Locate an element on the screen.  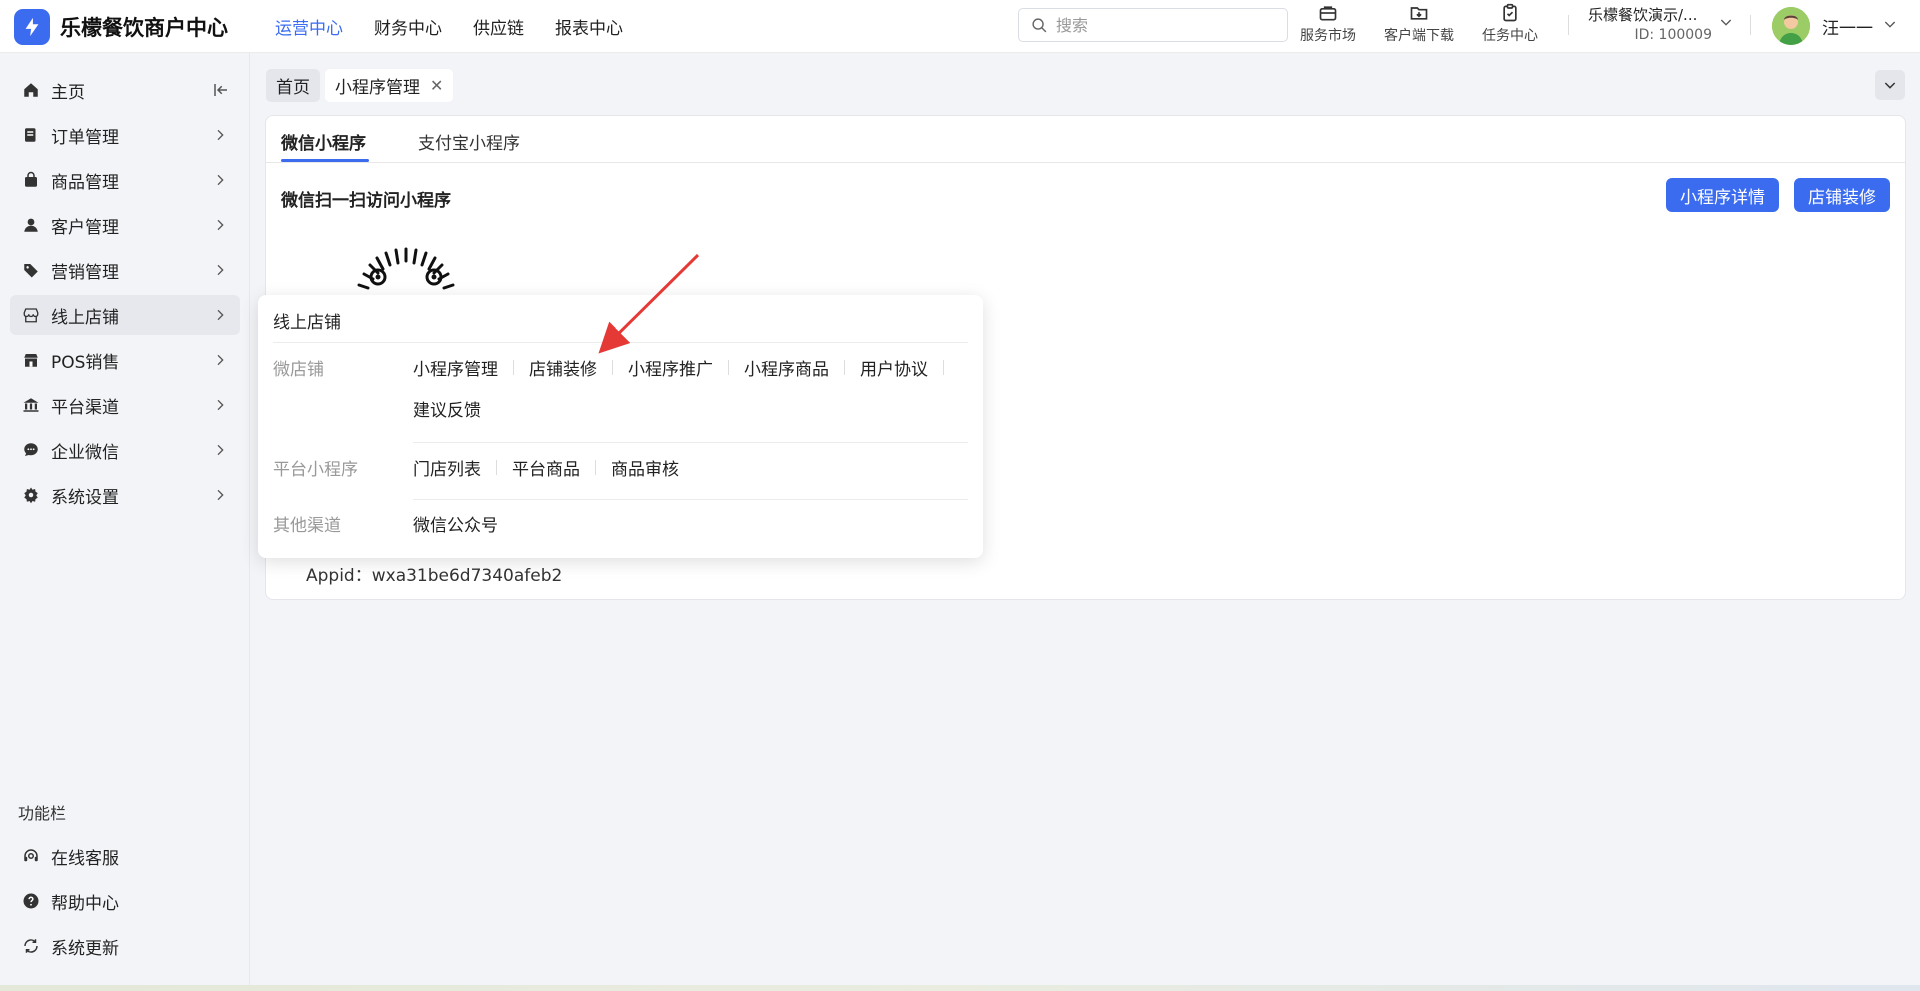
tab-wechat-miniprogram: 微信小程序 is located at coordinates (323, 141).